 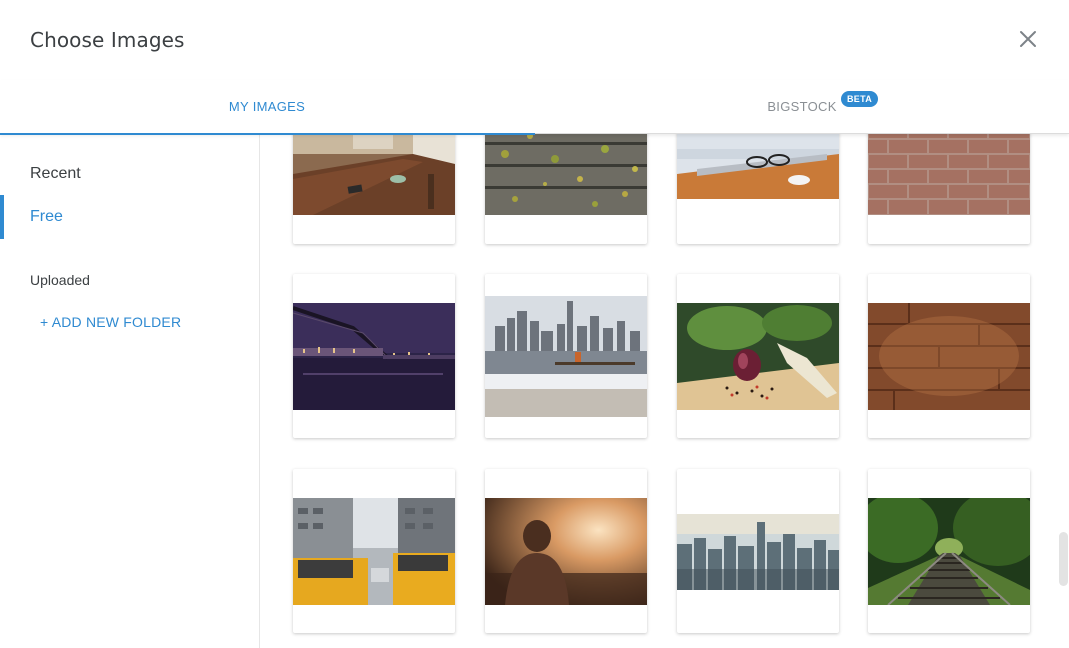 I want to click on sidebar-item-label: Free, so click(x=46, y=216).